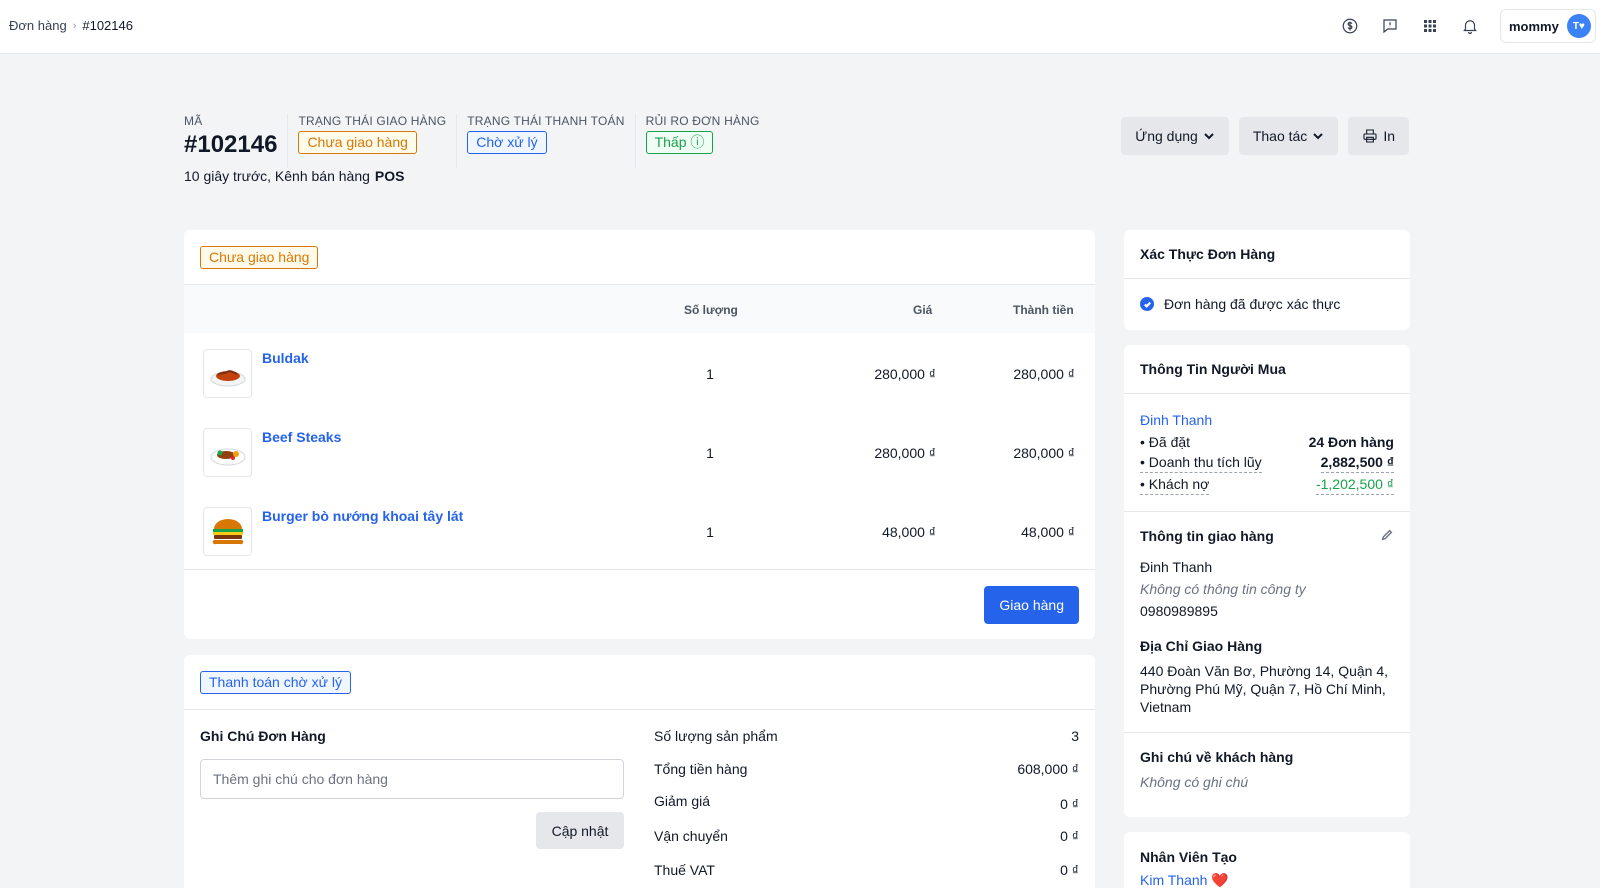  Describe the element at coordinates (1223, 589) in the screenshot. I see `ship-company: Không có thông tin công ty` at that location.